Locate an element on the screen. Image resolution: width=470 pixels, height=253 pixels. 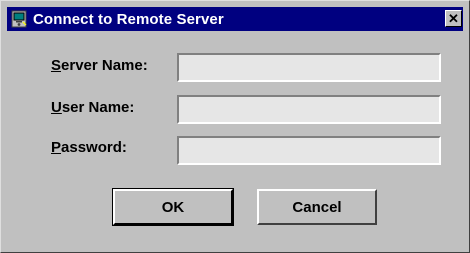
server-name-mnemonic: S is located at coordinates (56, 65).